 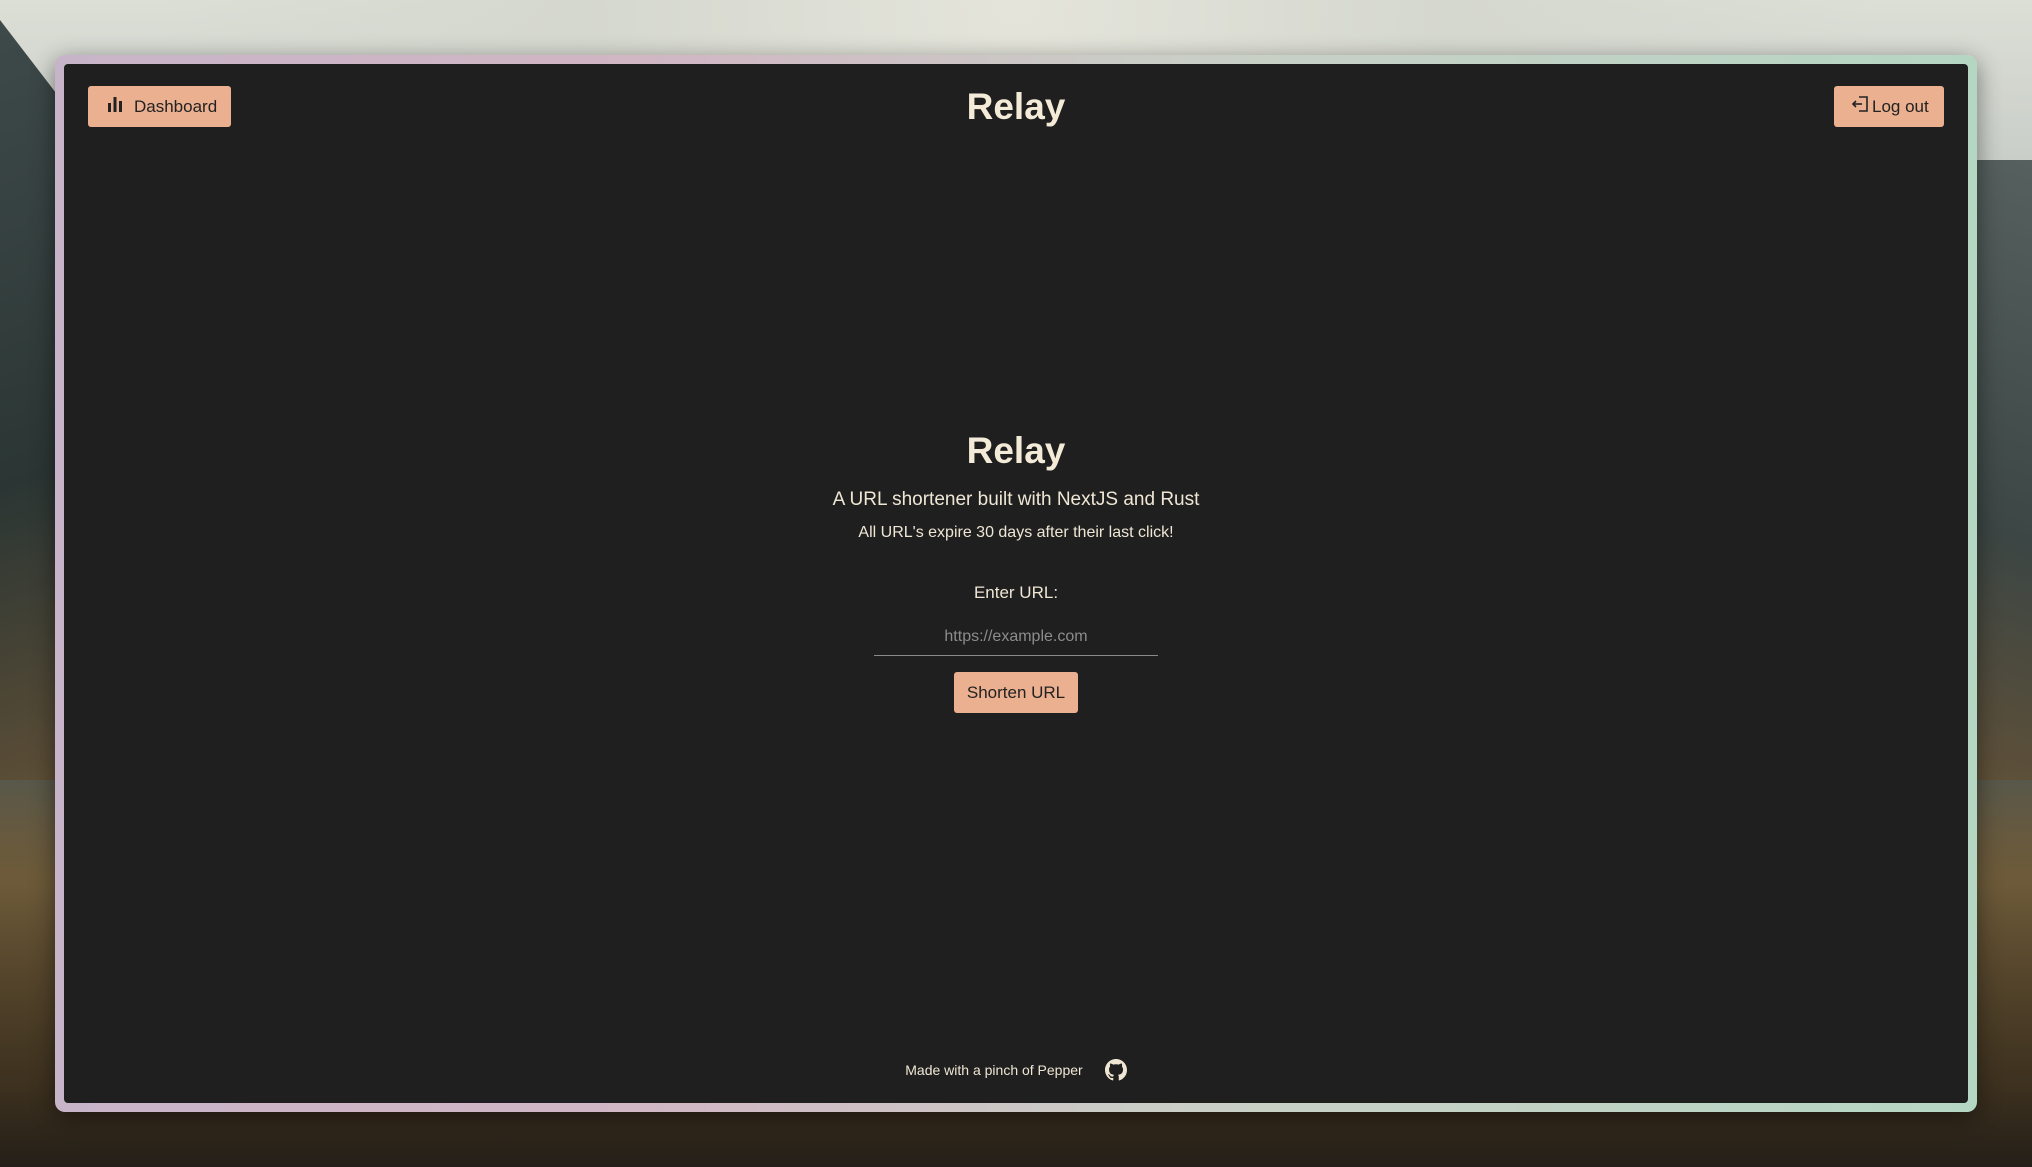 I want to click on github-icon, so click(x=1115, y=1070).